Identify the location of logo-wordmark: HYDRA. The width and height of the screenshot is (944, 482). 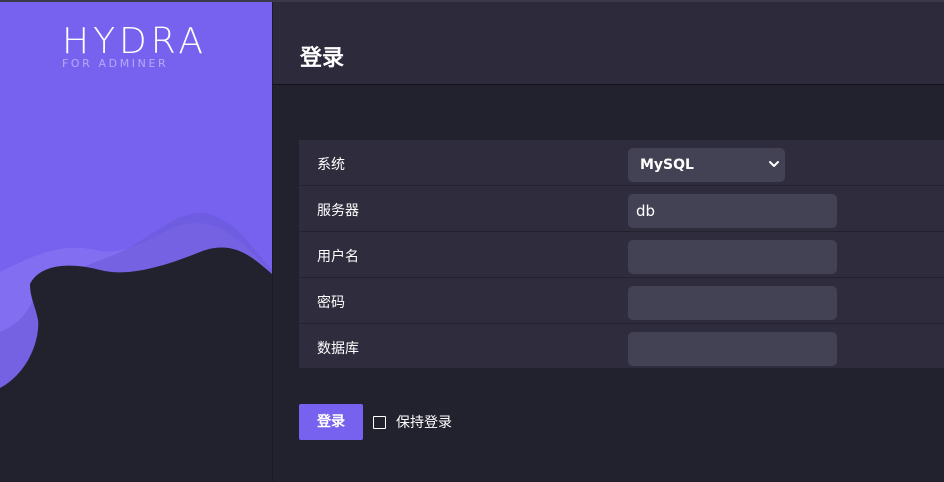
(134, 41).